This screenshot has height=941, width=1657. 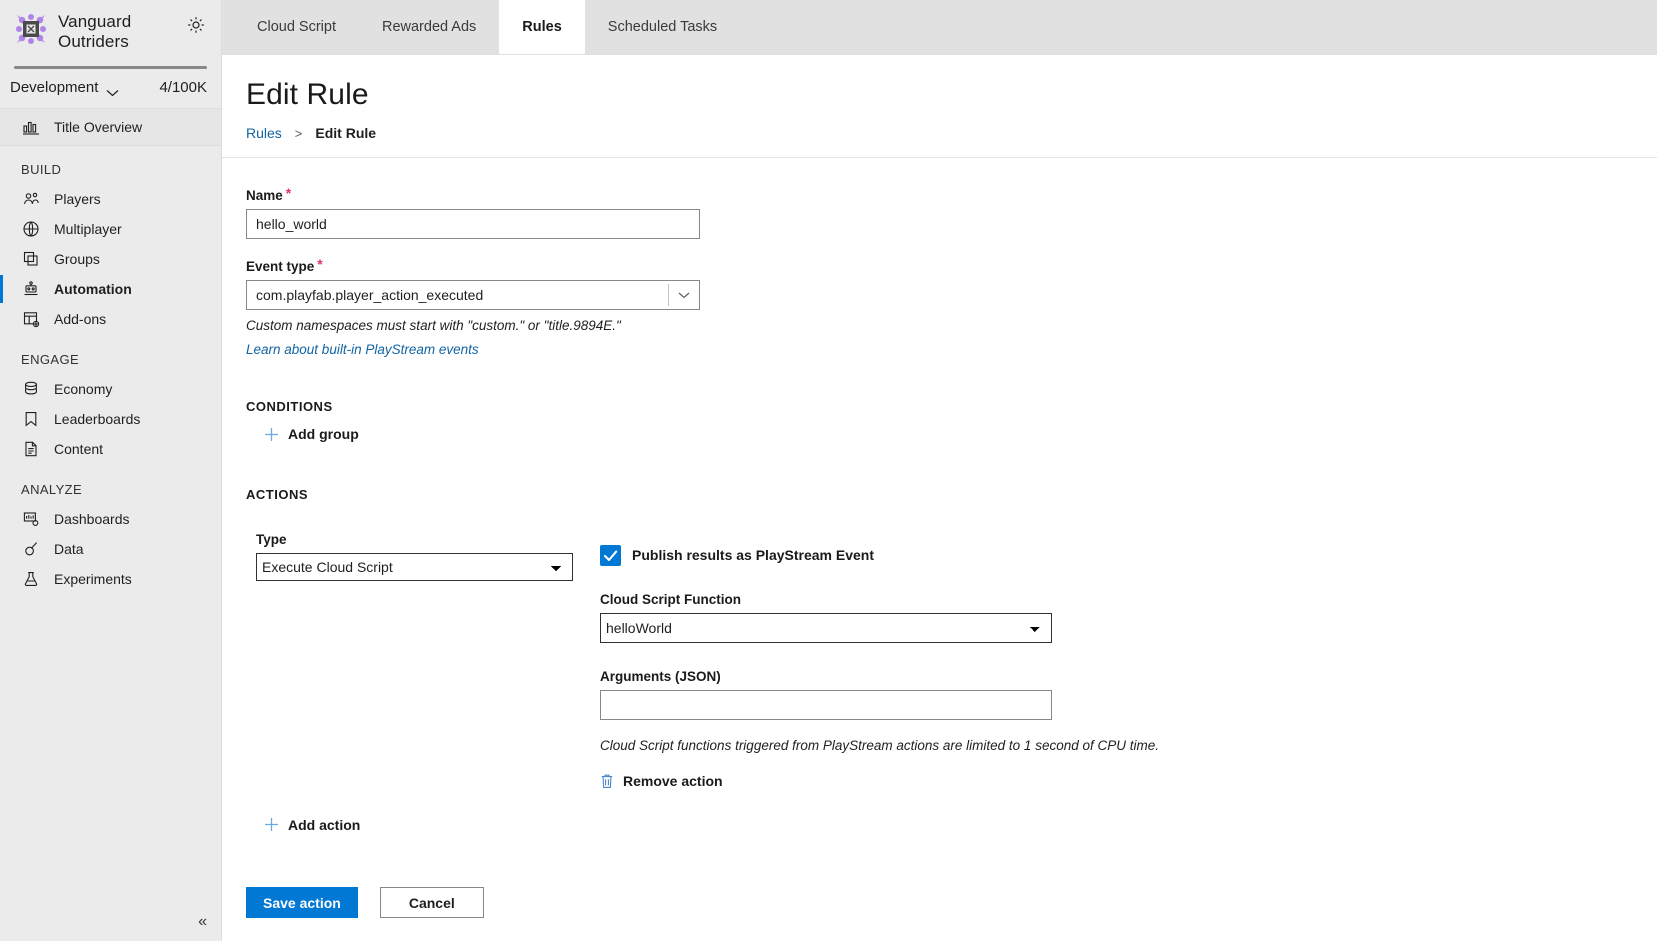 What do you see at coordinates (296, 27) in the screenshot?
I see `tab-cloud-script: Cloud Script` at bounding box center [296, 27].